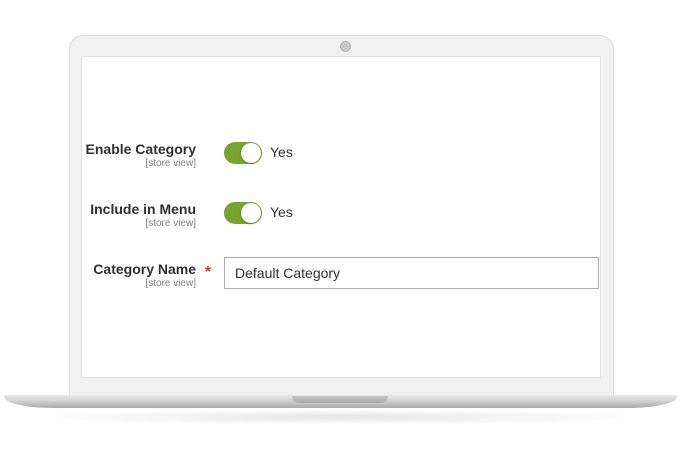  What do you see at coordinates (170, 163) in the screenshot?
I see `enable-category-scope: [store view]` at bounding box center [170, 163].